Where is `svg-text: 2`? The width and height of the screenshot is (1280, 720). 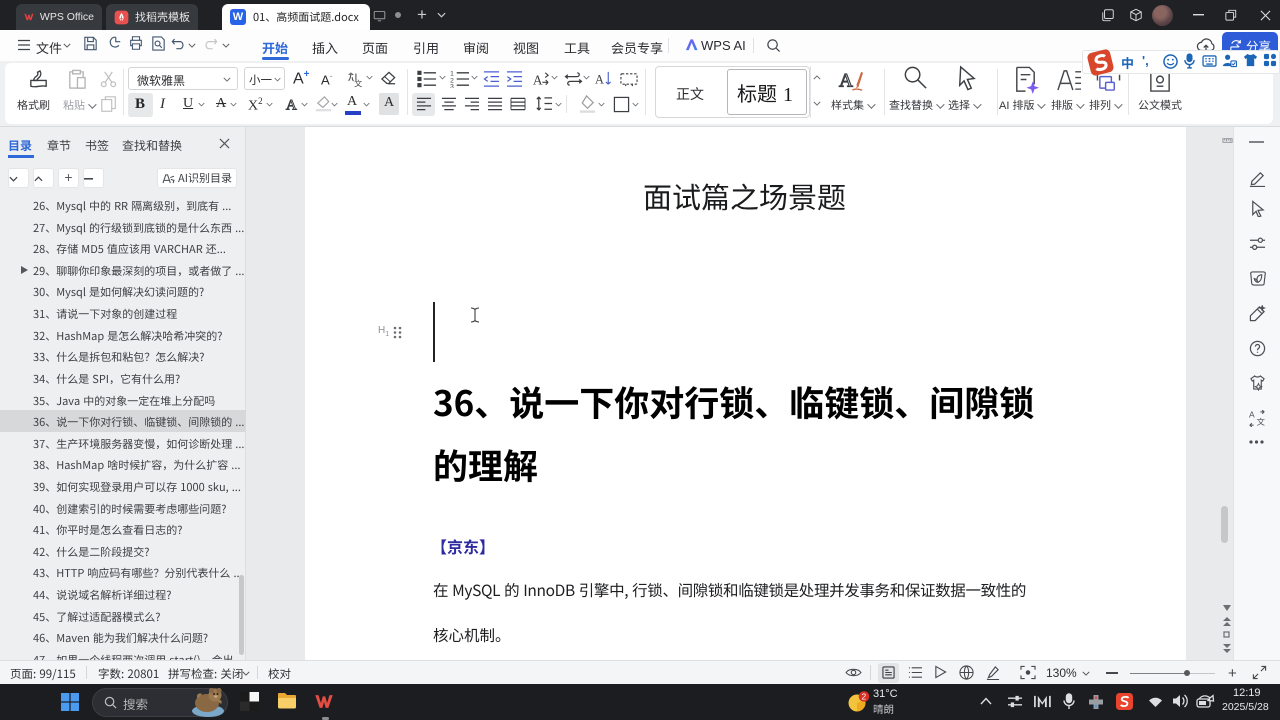
svg-text: 2 is located at coordinates (864, 696).